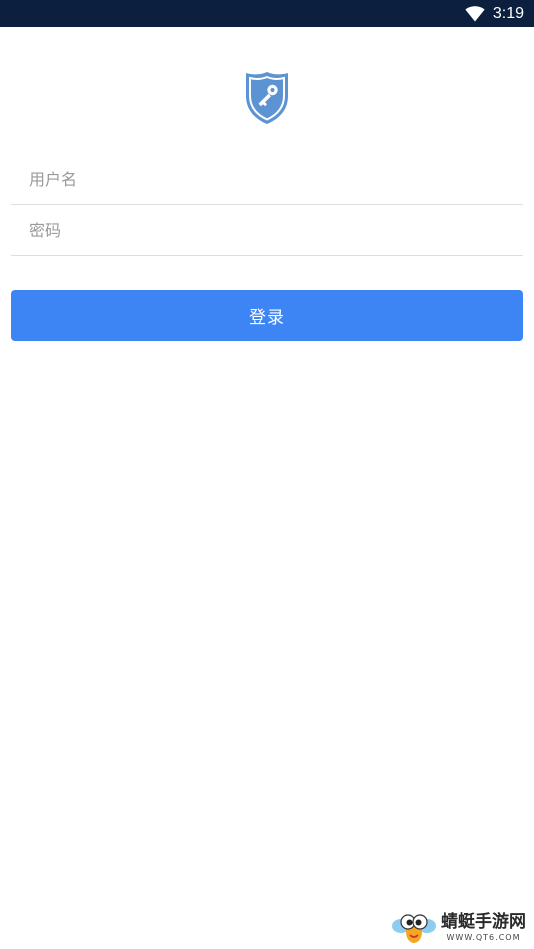 The image size is (534, 949). I want to click on watermark-url: WWW.QT6.COM, so click(483, 937).